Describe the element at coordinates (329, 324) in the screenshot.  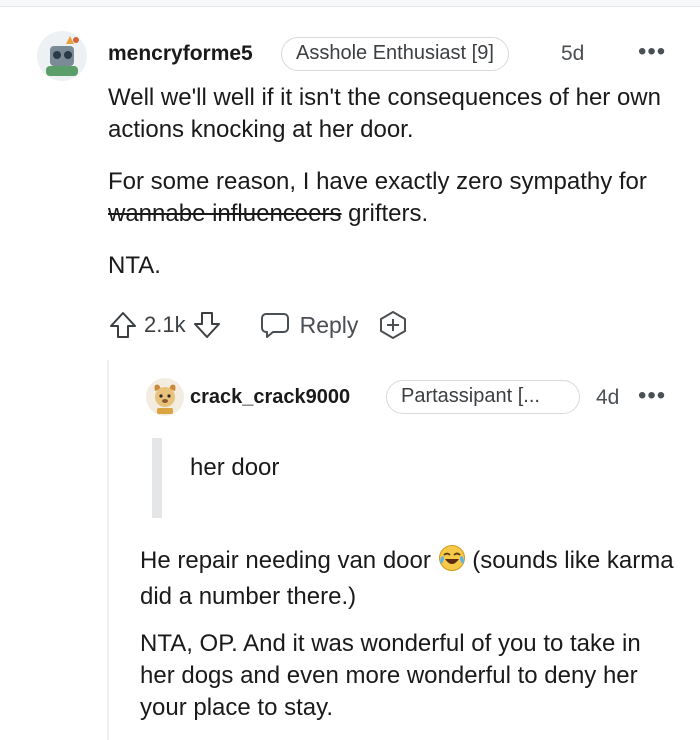
I see `reply-label: Reply` at that location.